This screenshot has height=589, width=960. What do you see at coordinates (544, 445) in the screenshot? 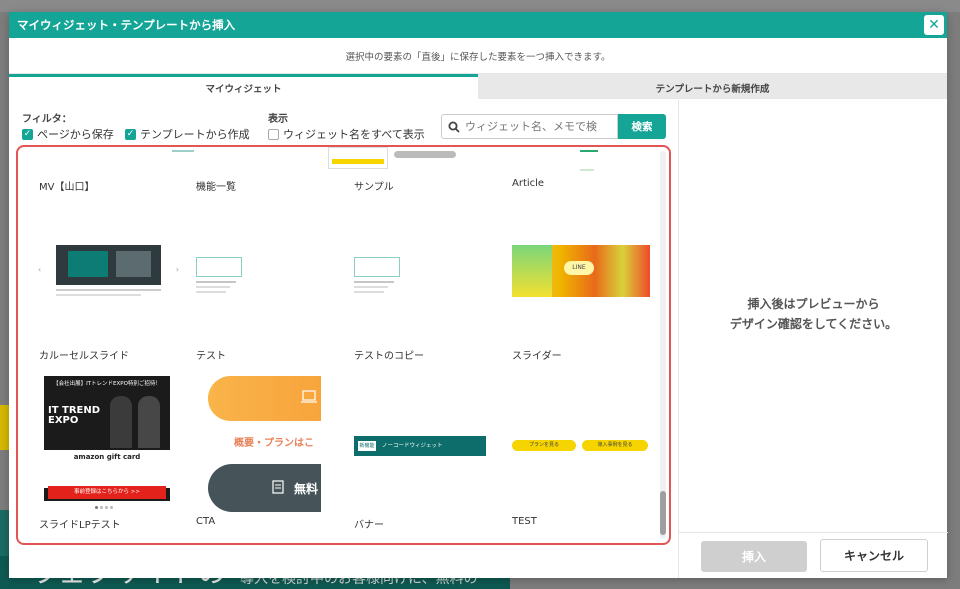
I see `test-button-1: プランを見る` at bounding box center [544, 445].